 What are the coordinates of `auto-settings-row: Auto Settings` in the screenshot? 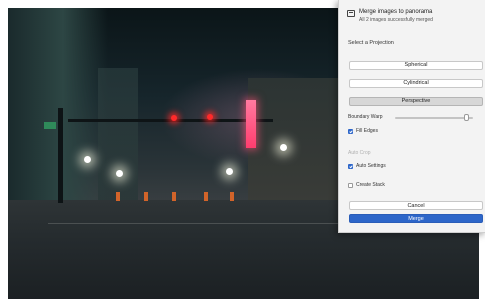 It's located at (408, 167).